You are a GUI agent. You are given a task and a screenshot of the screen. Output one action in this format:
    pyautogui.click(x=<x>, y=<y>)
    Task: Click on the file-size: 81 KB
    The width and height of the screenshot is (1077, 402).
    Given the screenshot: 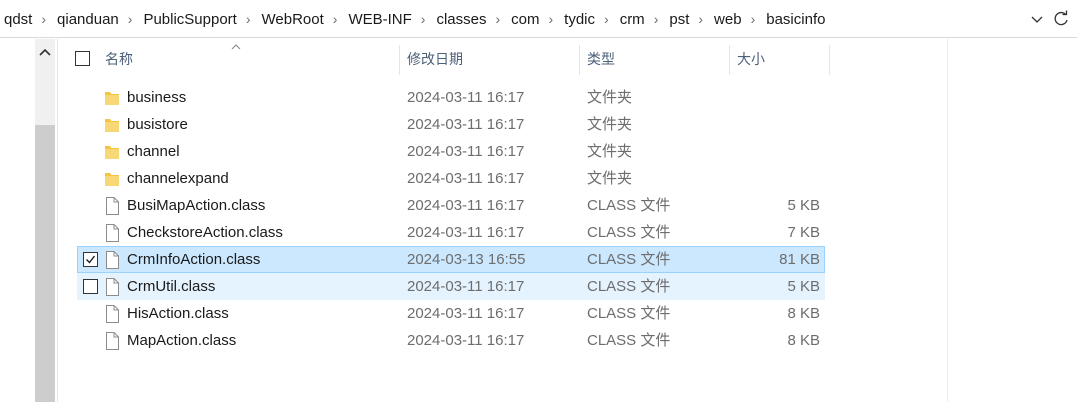 What is the action you would take?
    pyautogui.click(x=799, y=259)
    